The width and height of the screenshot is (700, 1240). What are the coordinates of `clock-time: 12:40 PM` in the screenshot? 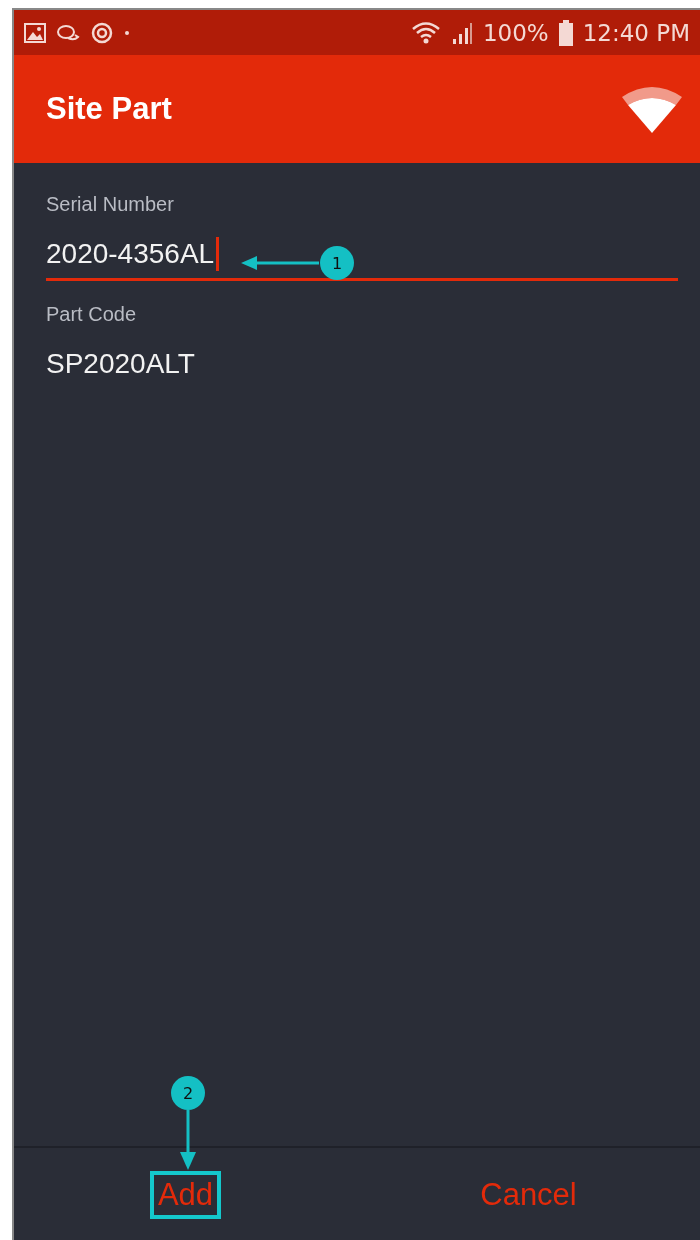 It's located at (636, 32).